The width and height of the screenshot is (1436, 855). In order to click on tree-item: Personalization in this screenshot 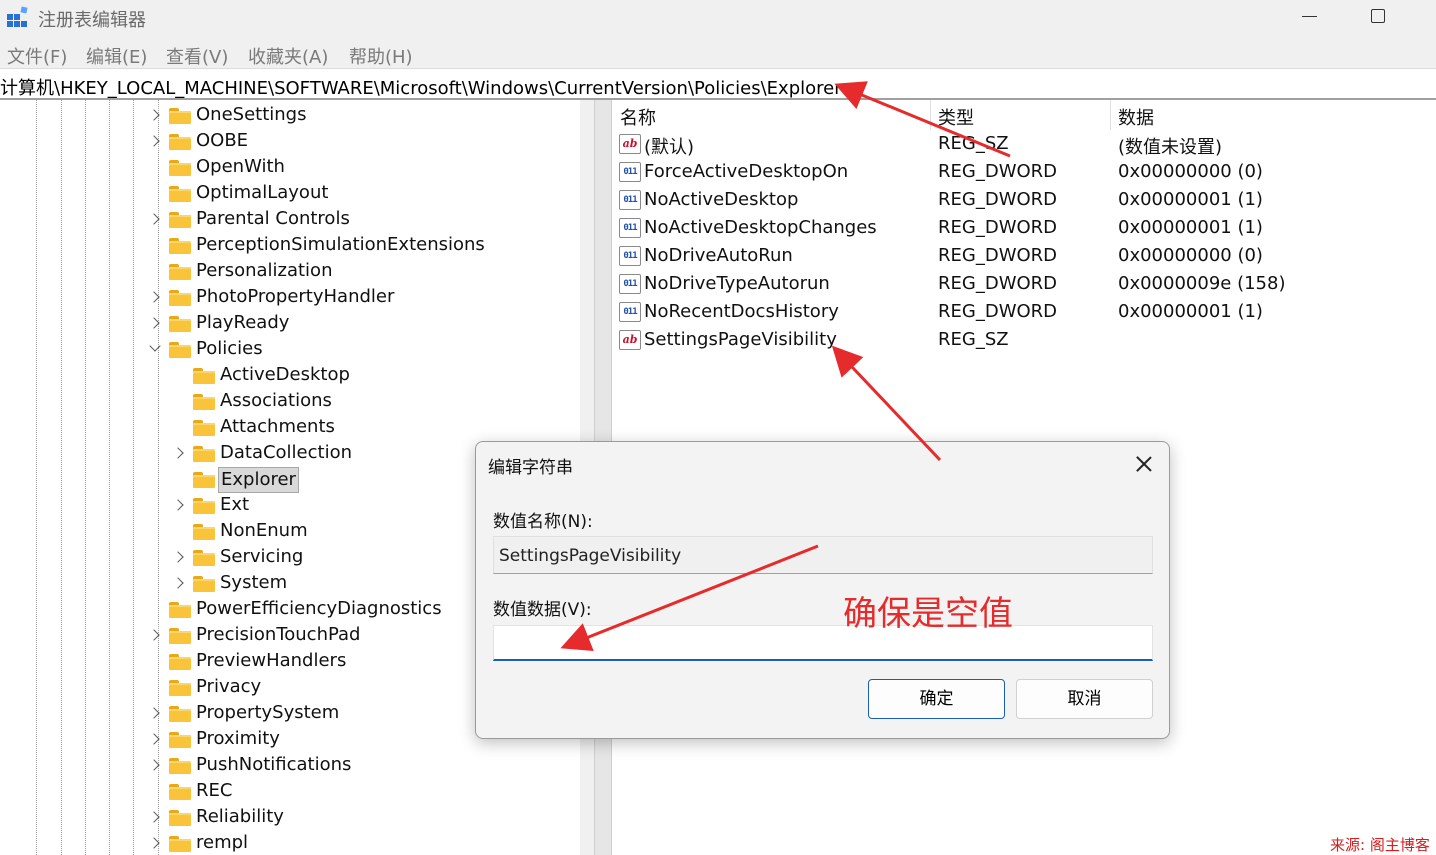, I will do `click(290, 272)`.